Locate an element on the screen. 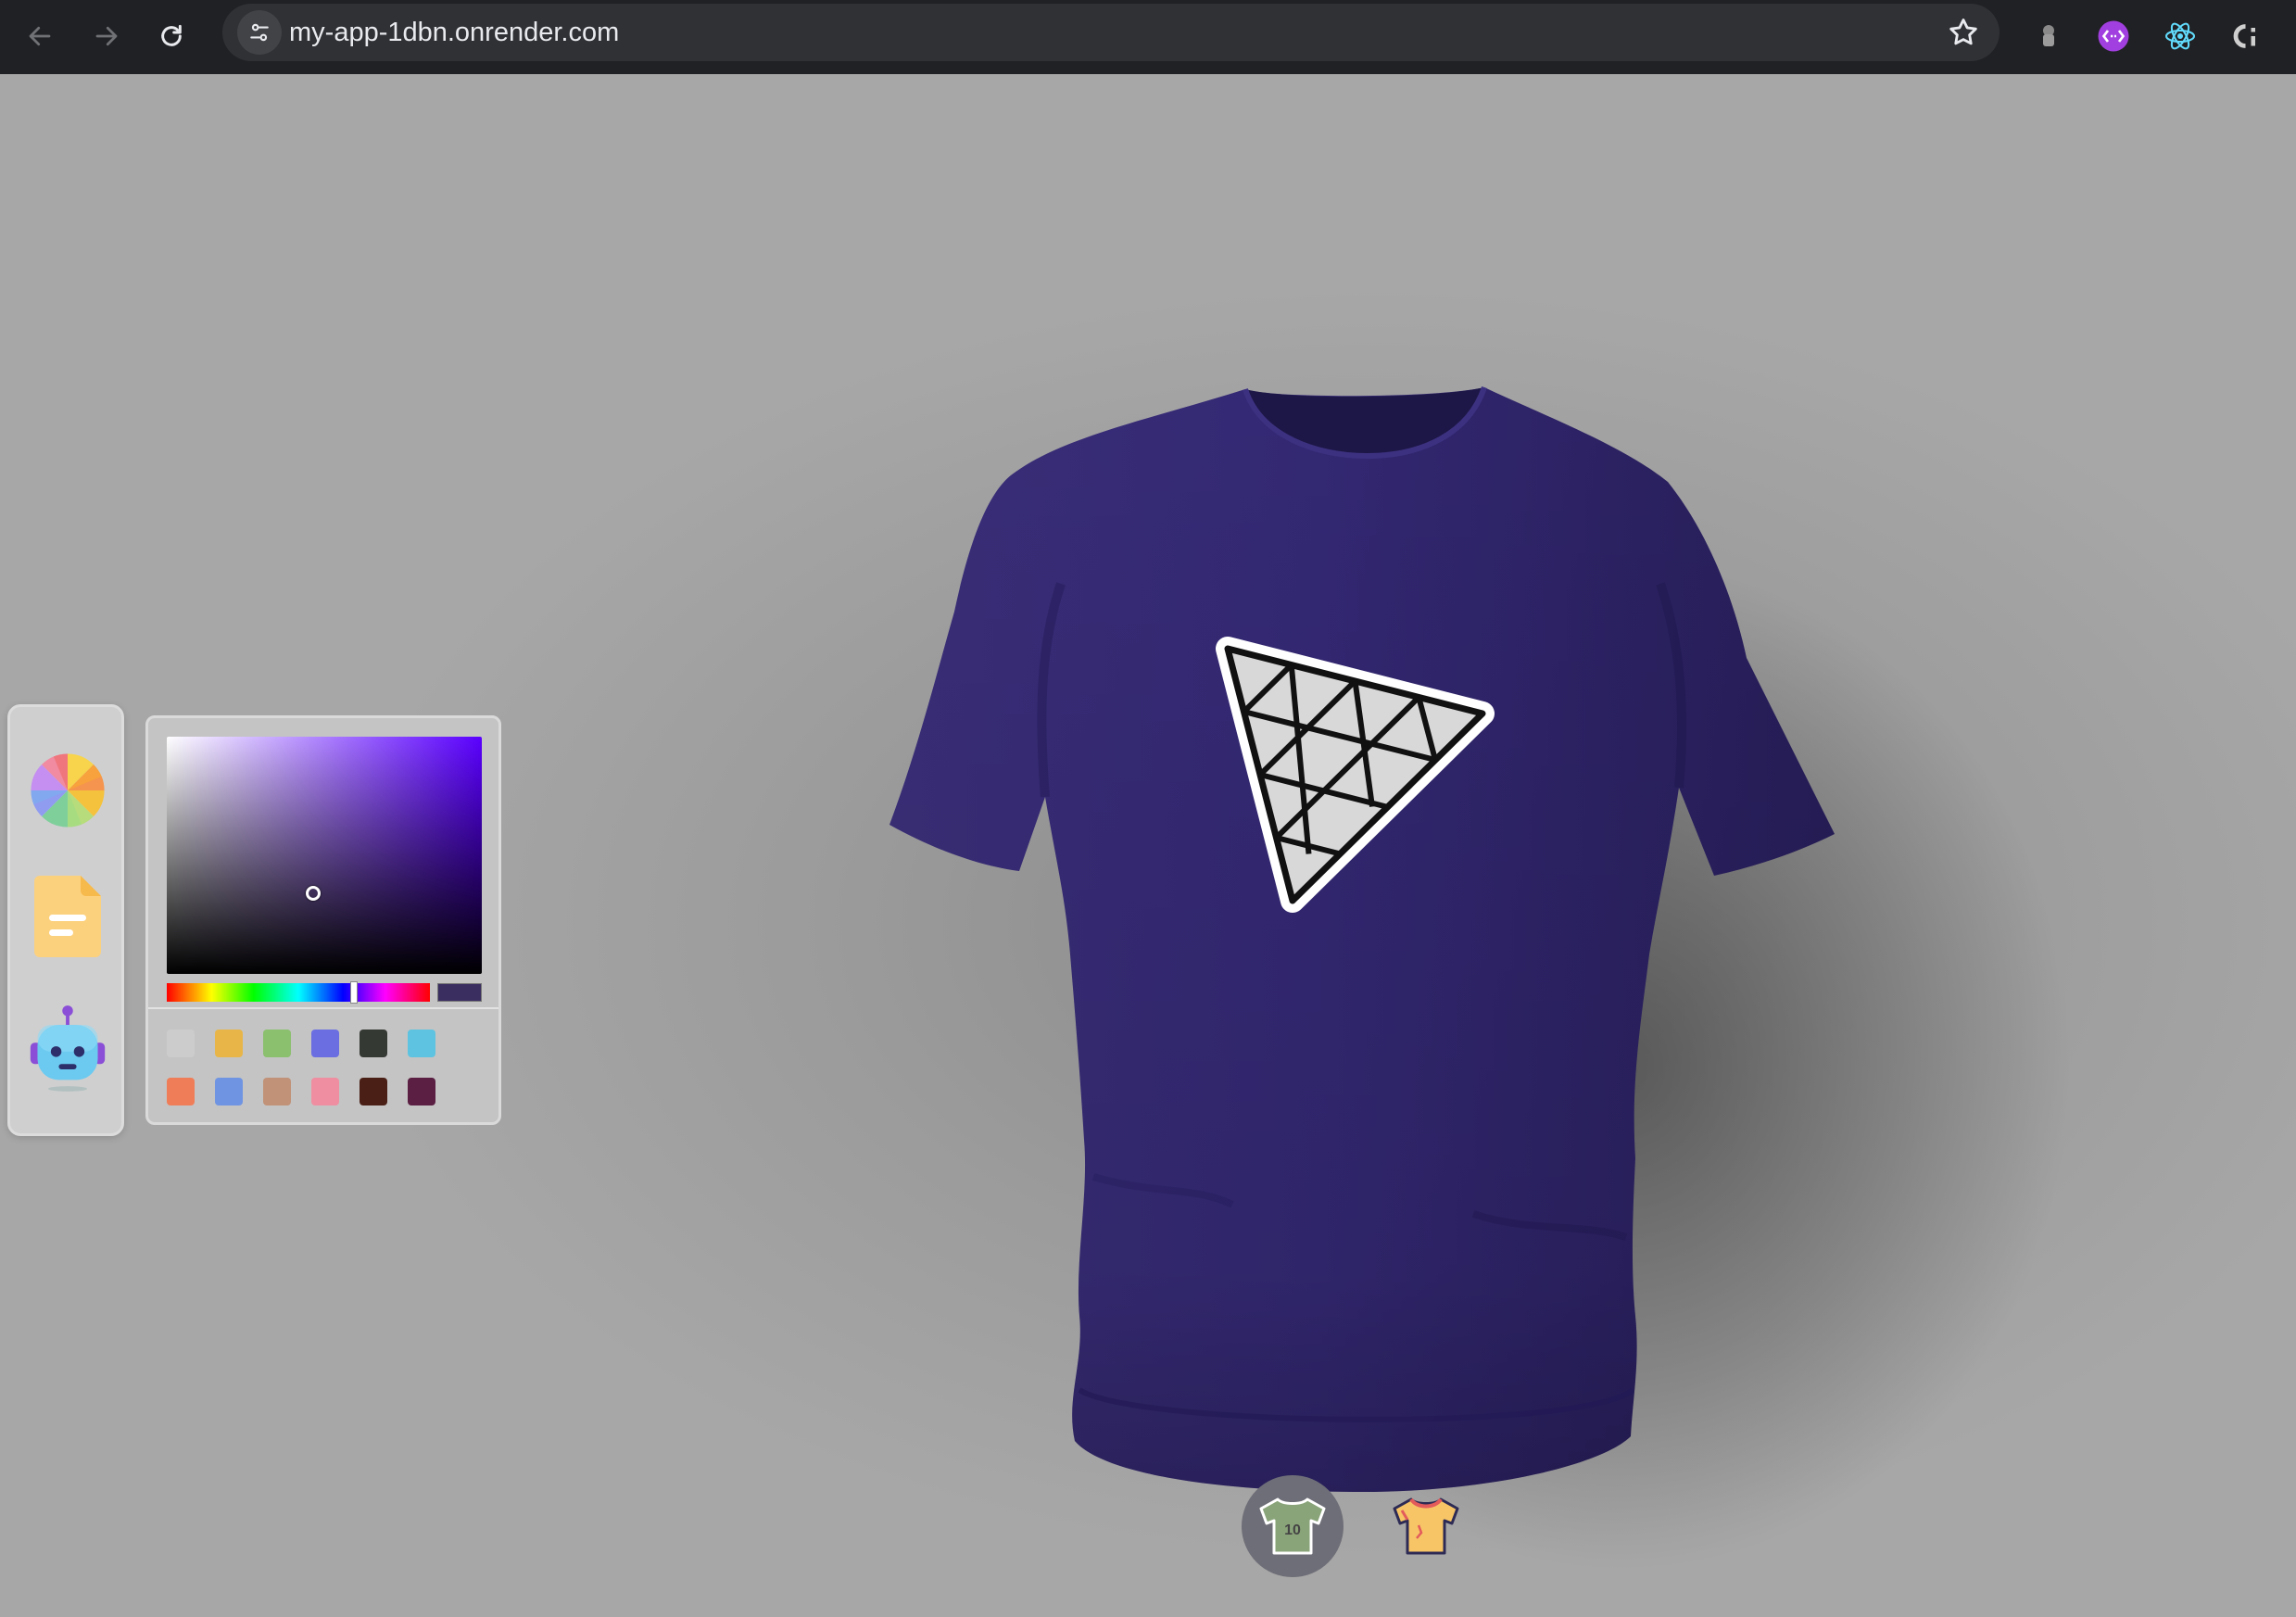 This screenshot has width=2296, height=1617. logo-shirt-icon: 10 is located at coordinates (1293, 1526).